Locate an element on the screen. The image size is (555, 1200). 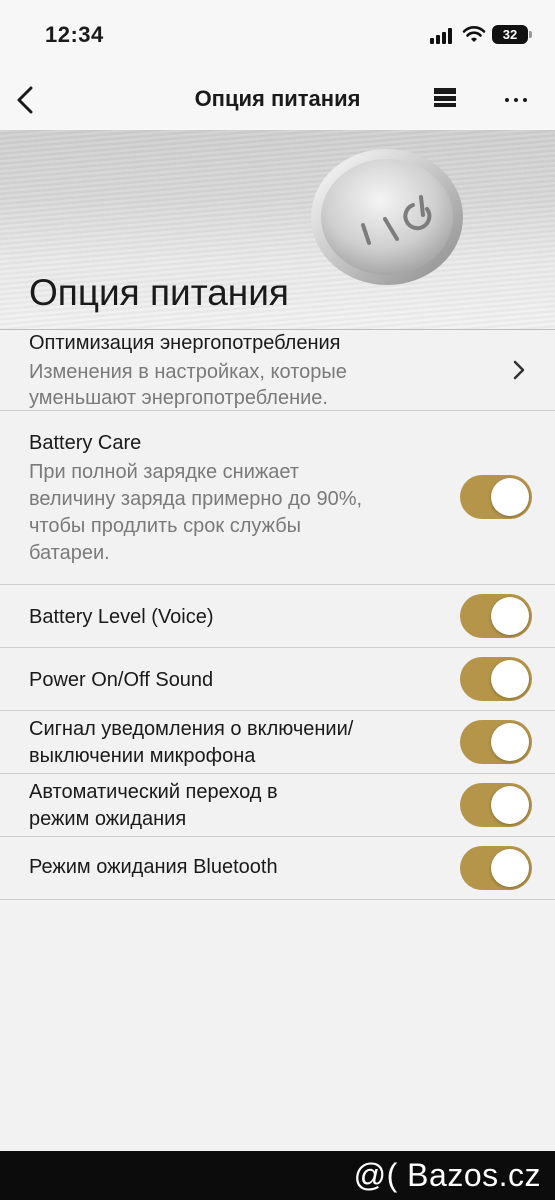
row-subtitle: Изменения в настройках, которые is located at coordinates (188, 372).